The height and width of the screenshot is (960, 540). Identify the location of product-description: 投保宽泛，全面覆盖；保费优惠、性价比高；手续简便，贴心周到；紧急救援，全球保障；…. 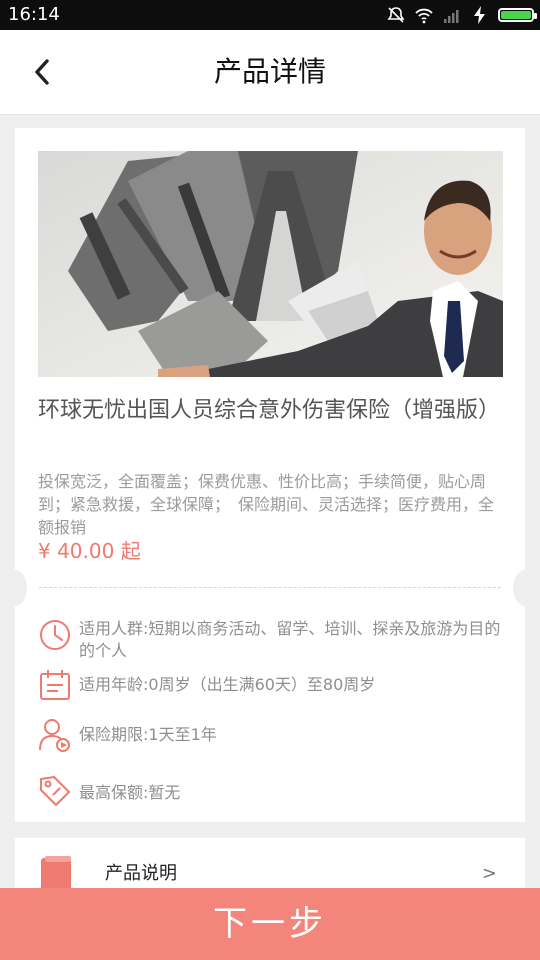
(266, 504).